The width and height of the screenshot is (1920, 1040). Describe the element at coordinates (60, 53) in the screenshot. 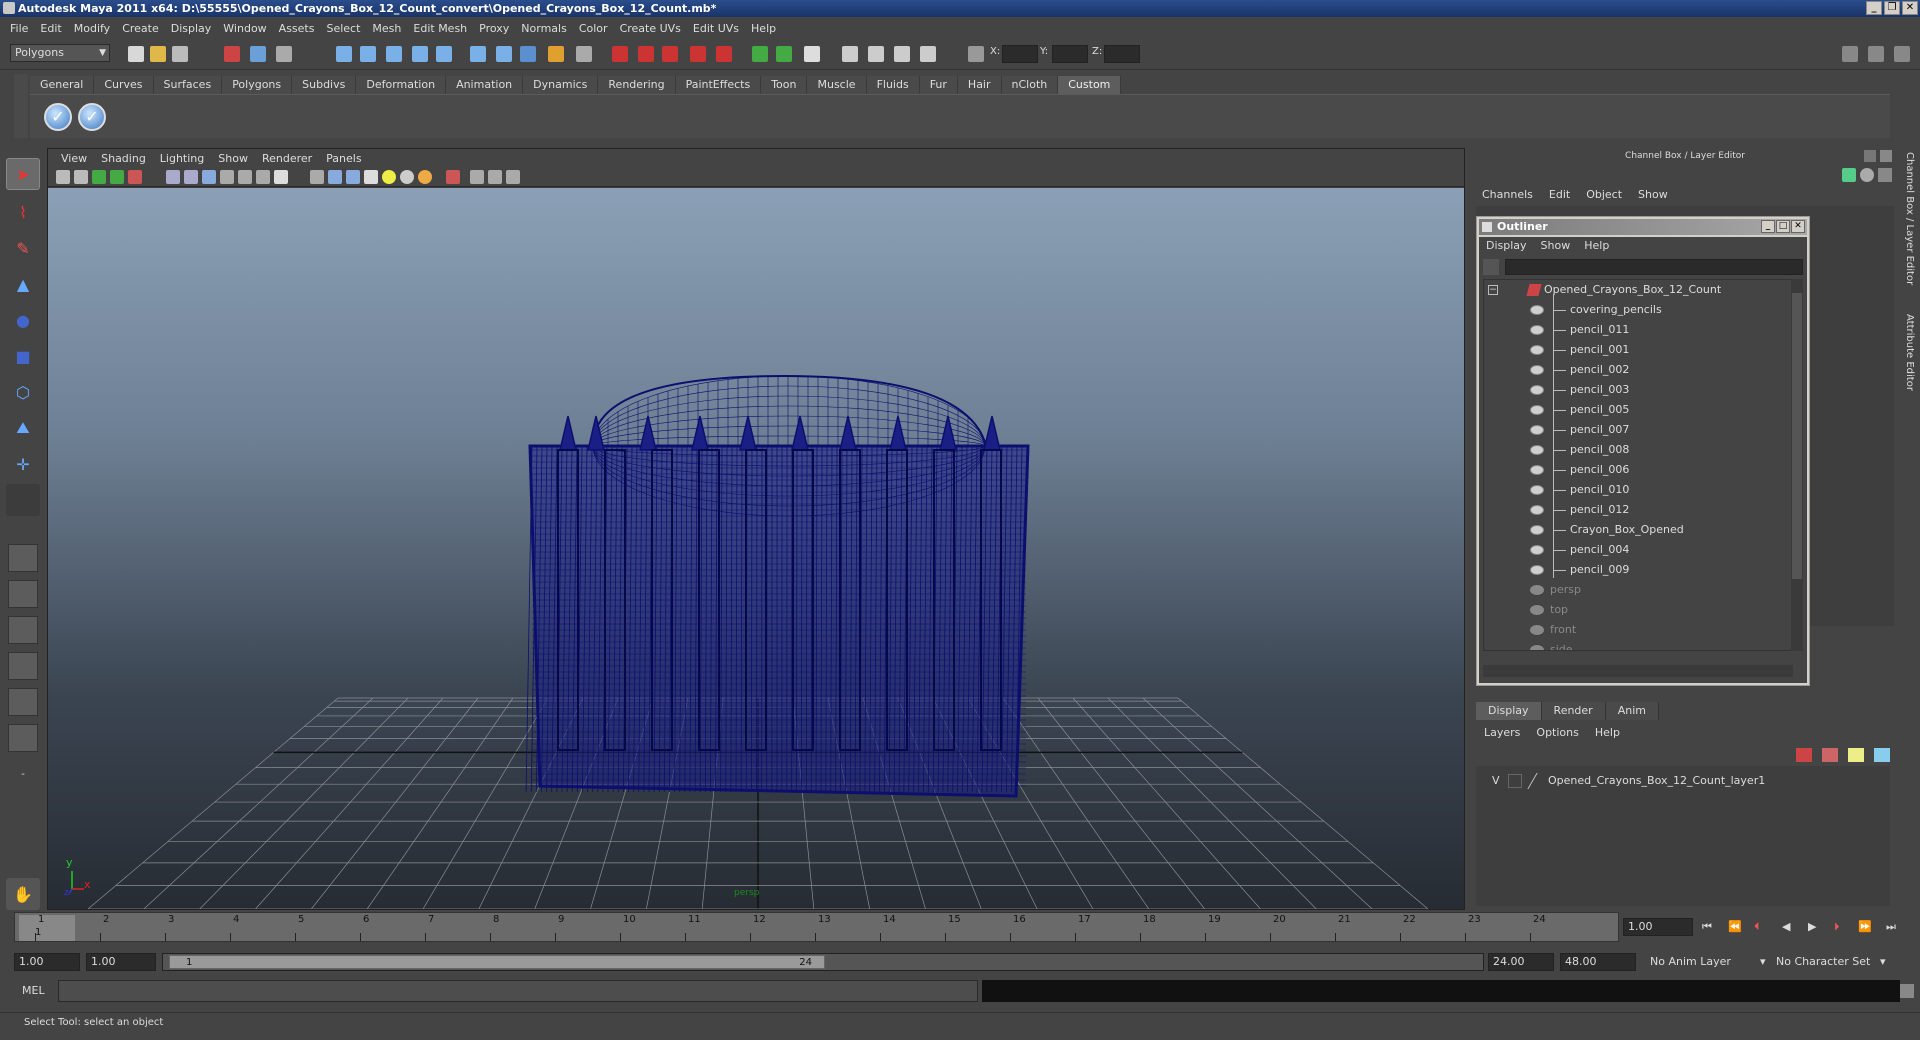

I see `menu-set-selector: Polygons ▼` at that location.